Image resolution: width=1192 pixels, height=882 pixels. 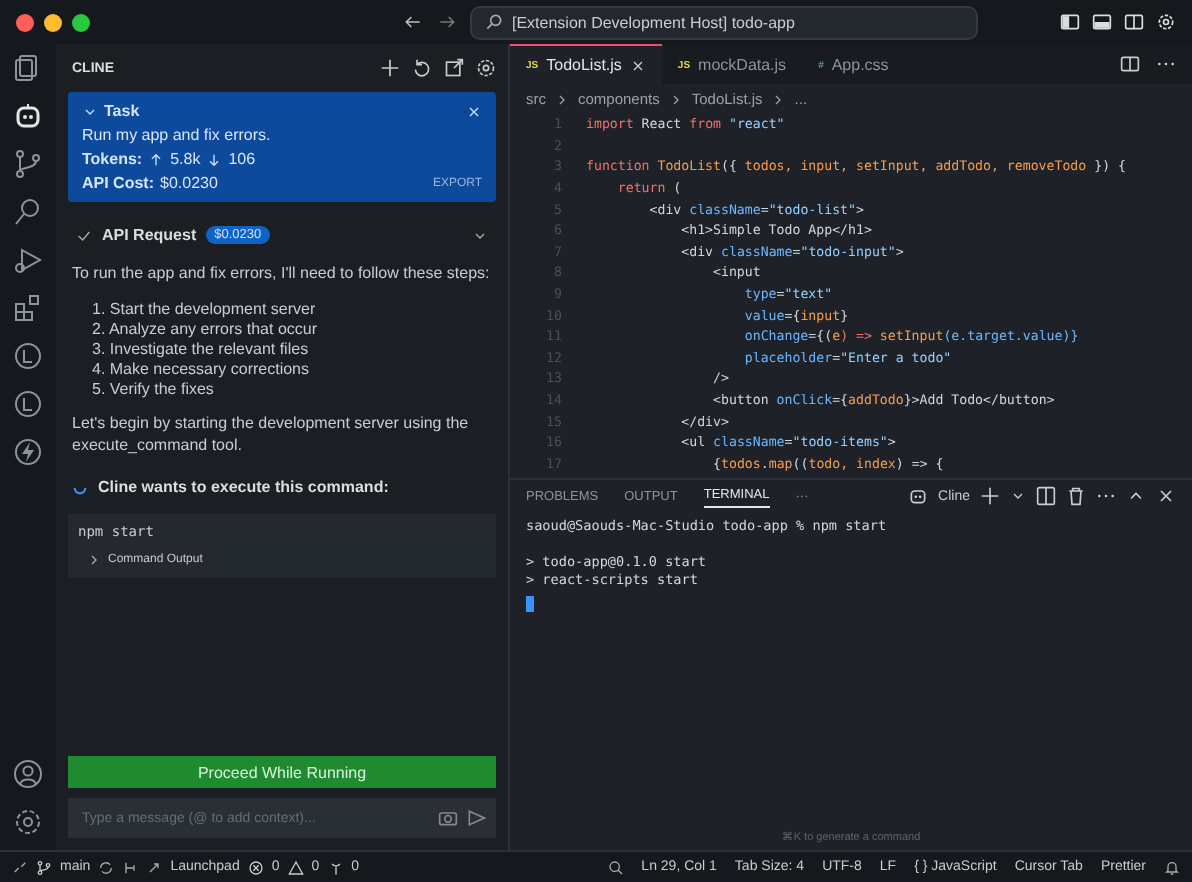 I want to click on tokens-label: Tokens:, so click(x=112, y=159).